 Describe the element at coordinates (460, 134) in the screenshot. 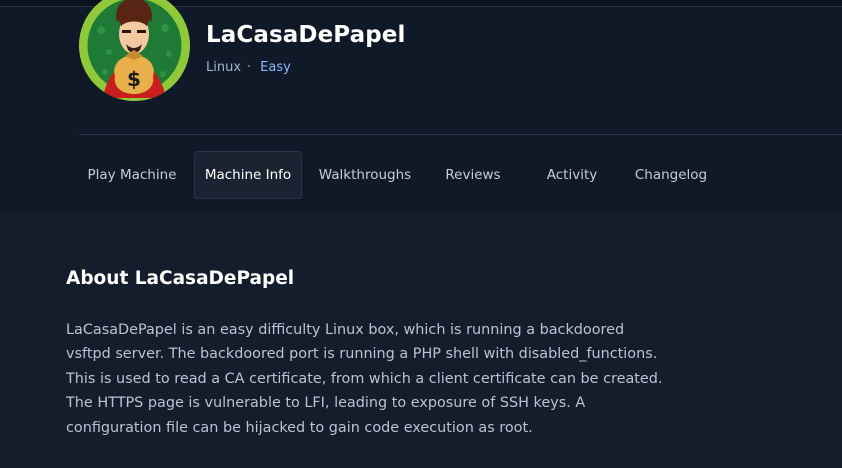

I see `header-divider` at that location.